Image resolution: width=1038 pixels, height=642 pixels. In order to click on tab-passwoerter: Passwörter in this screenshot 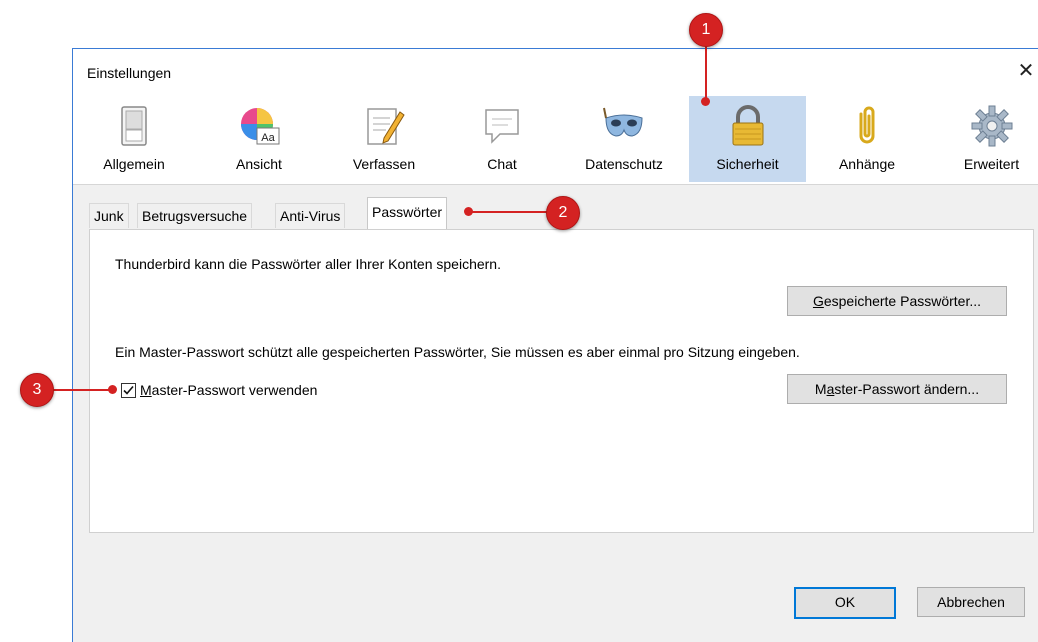, I will do `click(407, 213)`.